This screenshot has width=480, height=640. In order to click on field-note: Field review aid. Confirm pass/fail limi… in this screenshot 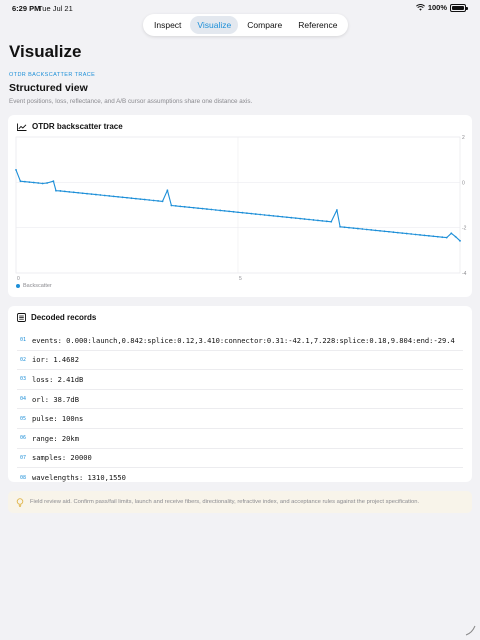, I will do `click(240, 502)`.